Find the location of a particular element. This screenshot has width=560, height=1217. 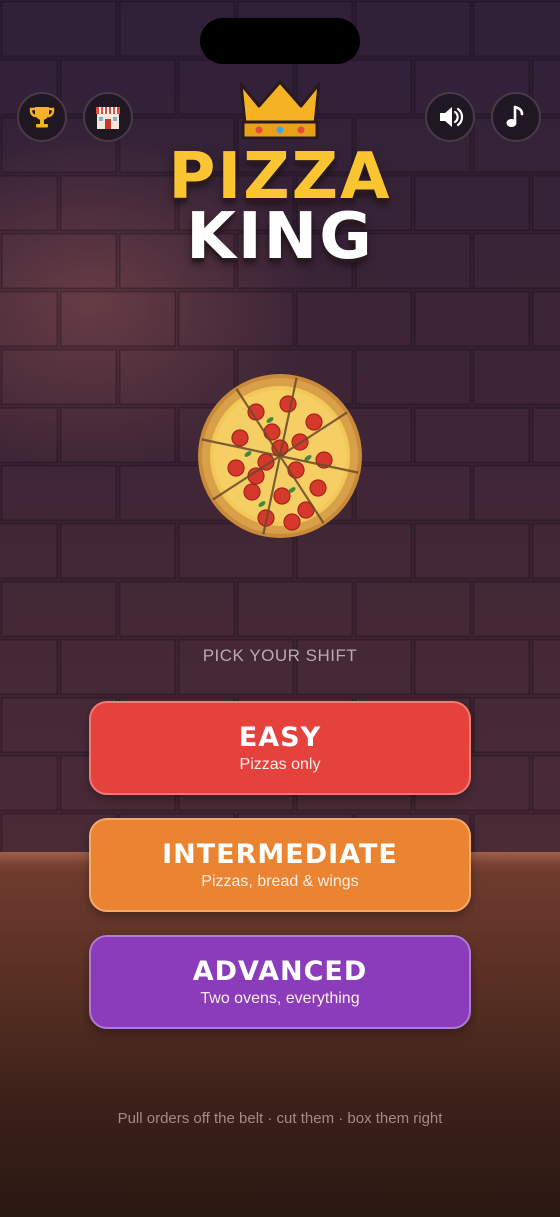

intermediate-mode-button: INTERMEDIATE Pizzas, bread & wings is located at coordinates (280, 865).